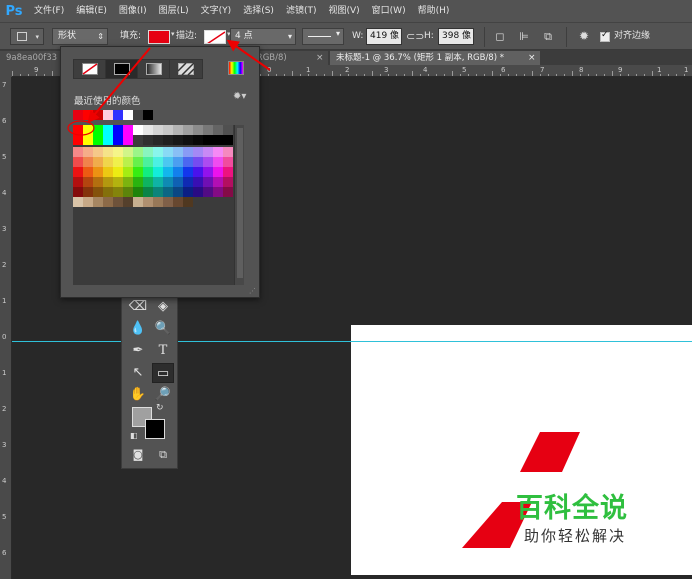  What do you see at coordinates (173, 38) in the screenshot?
I see `chevron-down-icon: ▾` at bounding box center [173, 38].